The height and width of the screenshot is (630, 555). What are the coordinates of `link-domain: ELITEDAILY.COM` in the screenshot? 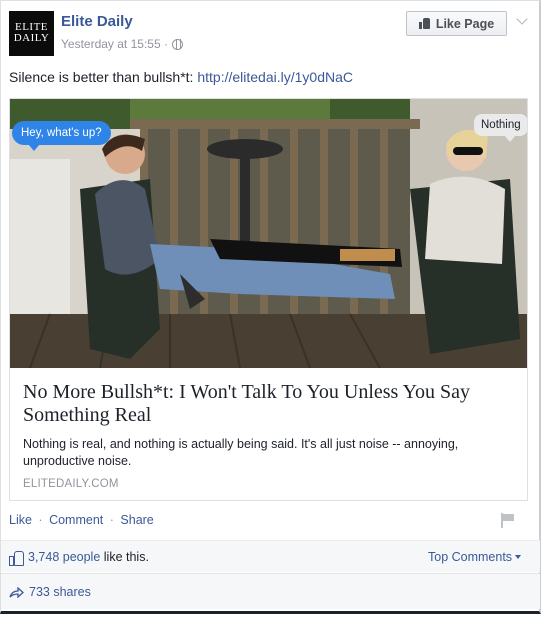 It's located at (71, 484).